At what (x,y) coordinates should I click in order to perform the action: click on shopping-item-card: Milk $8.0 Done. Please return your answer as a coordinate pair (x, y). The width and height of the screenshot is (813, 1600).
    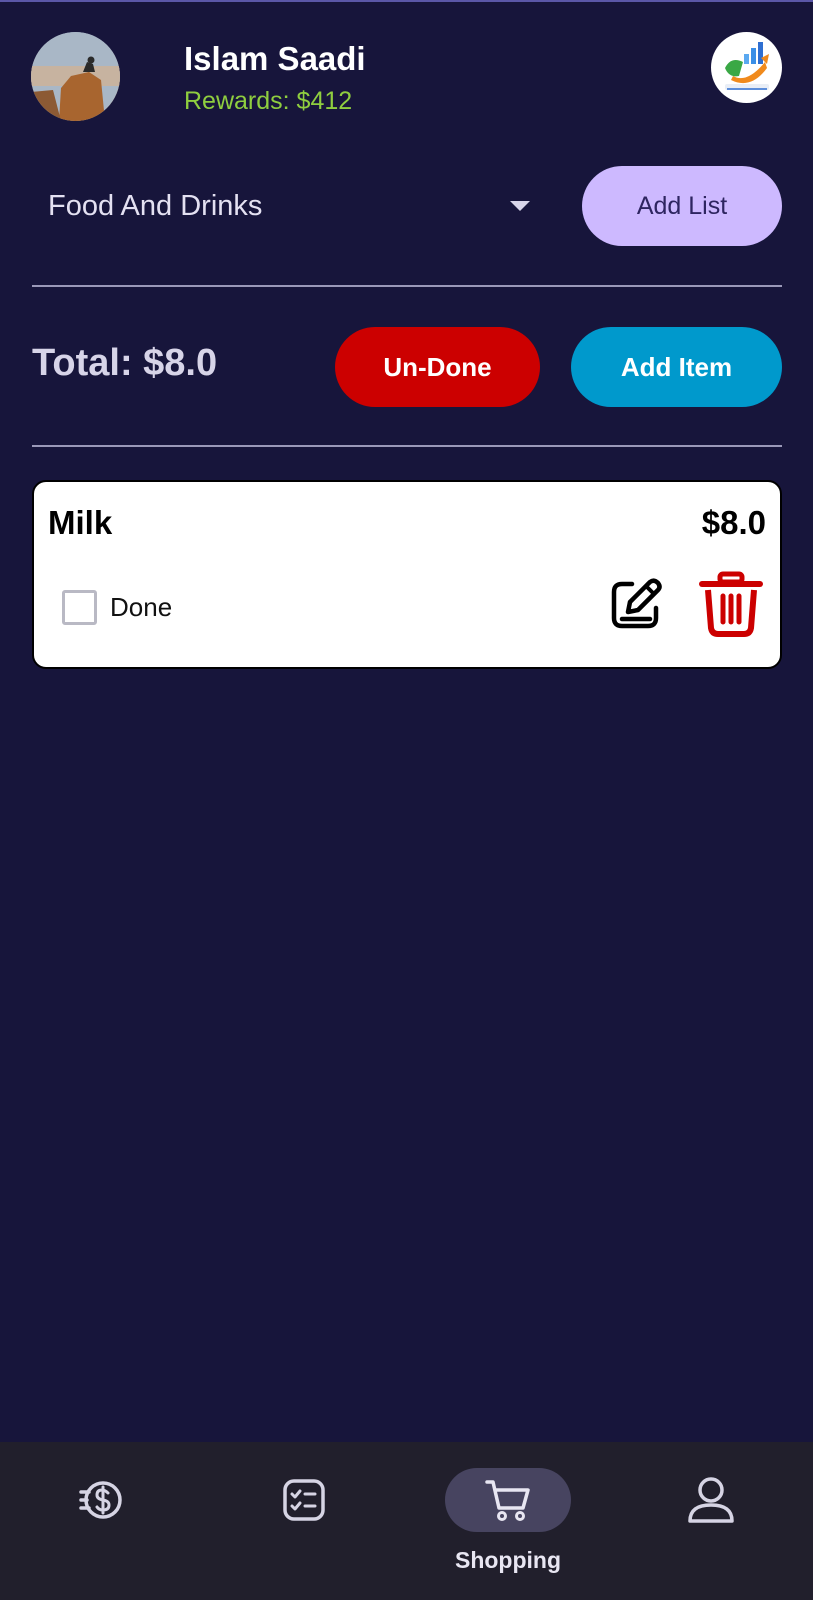
    Looking at the image, I should click on (407, 574).